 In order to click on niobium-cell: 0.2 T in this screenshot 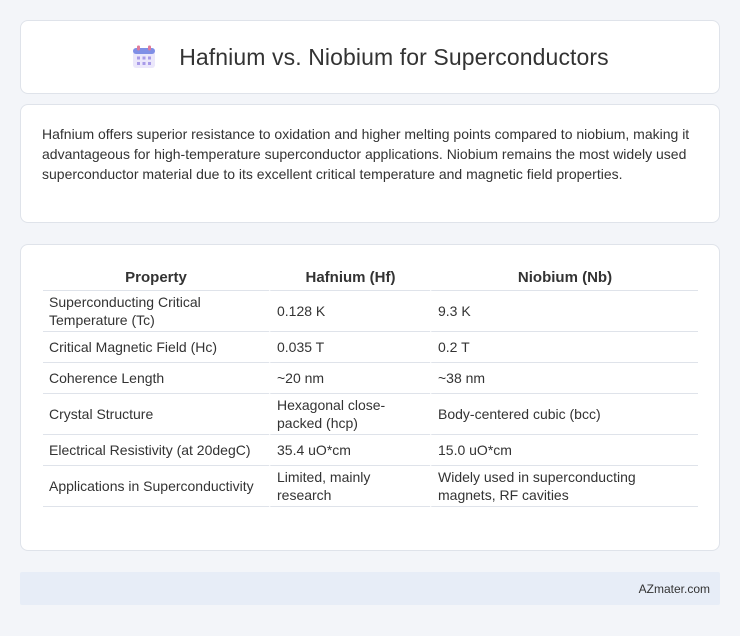, I will do `click(564, 347)`.